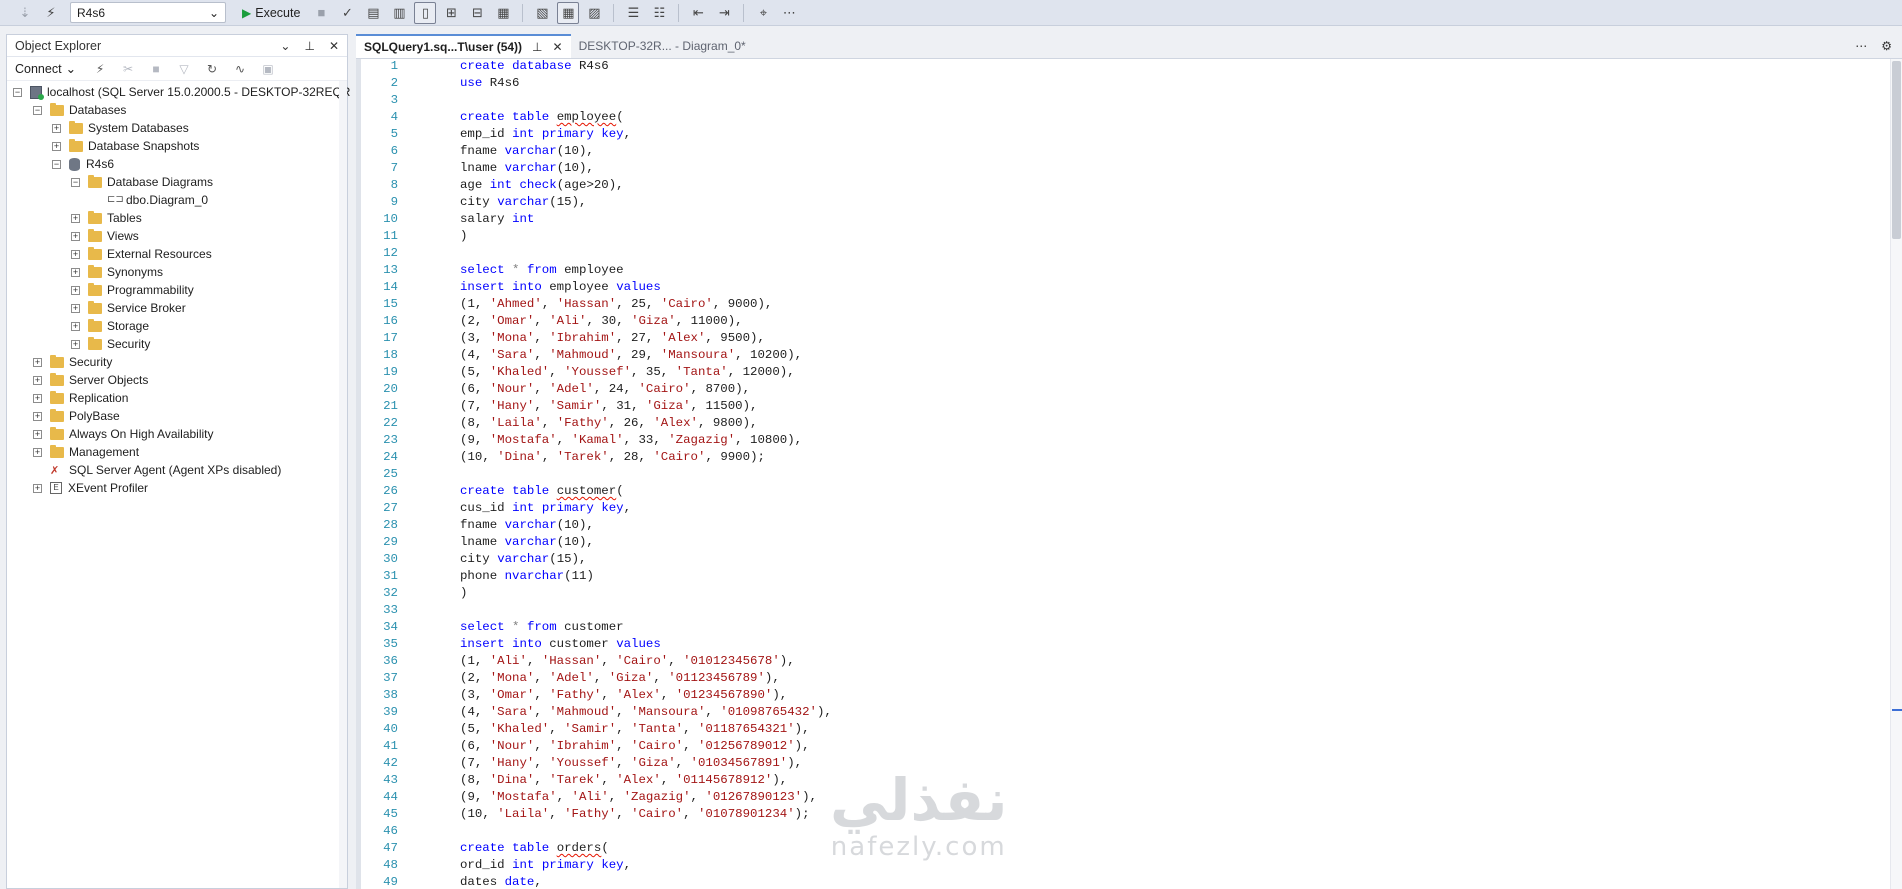 The width and height of the screenshot is (1902, 889). I want to click on tree-node-databases: − Databases, so click(177, 110).